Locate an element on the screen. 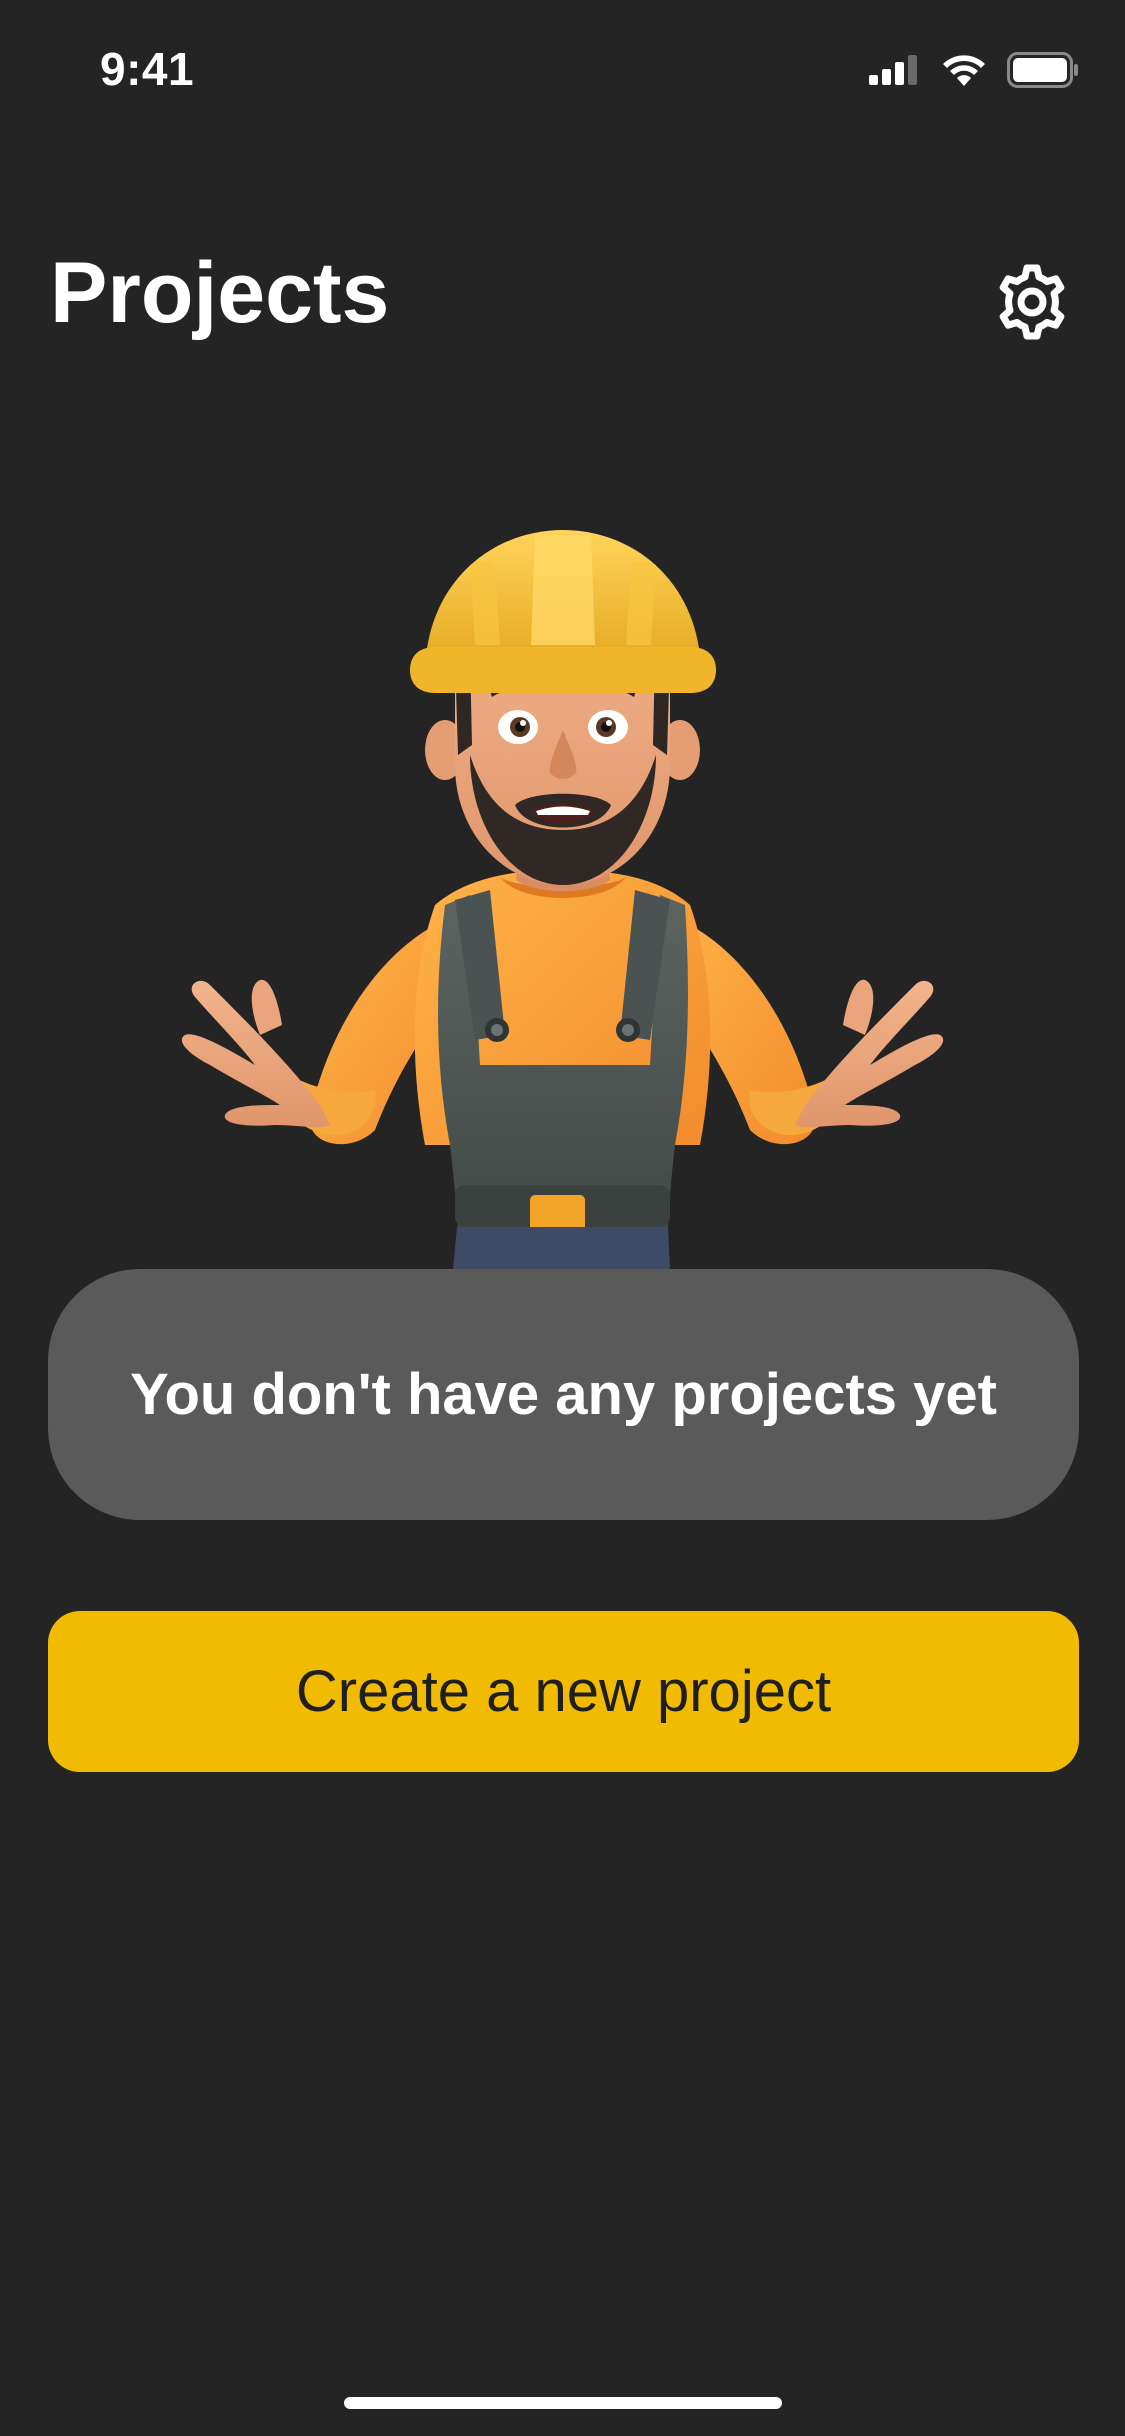 The image size is (1125, 2436). wifi-icon is located at coordinates (964, 72).